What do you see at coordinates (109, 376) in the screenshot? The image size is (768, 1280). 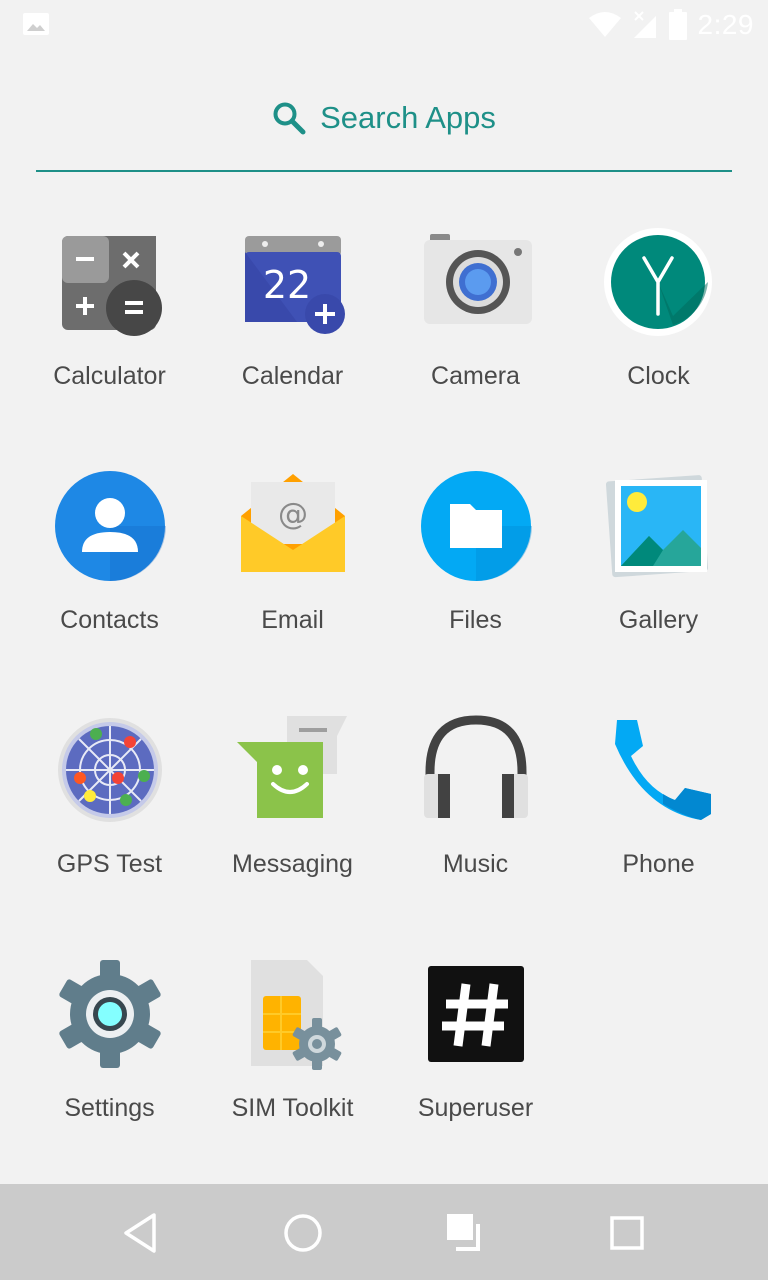 I see `app-label: Calculator` at bounding box center [109, 376].